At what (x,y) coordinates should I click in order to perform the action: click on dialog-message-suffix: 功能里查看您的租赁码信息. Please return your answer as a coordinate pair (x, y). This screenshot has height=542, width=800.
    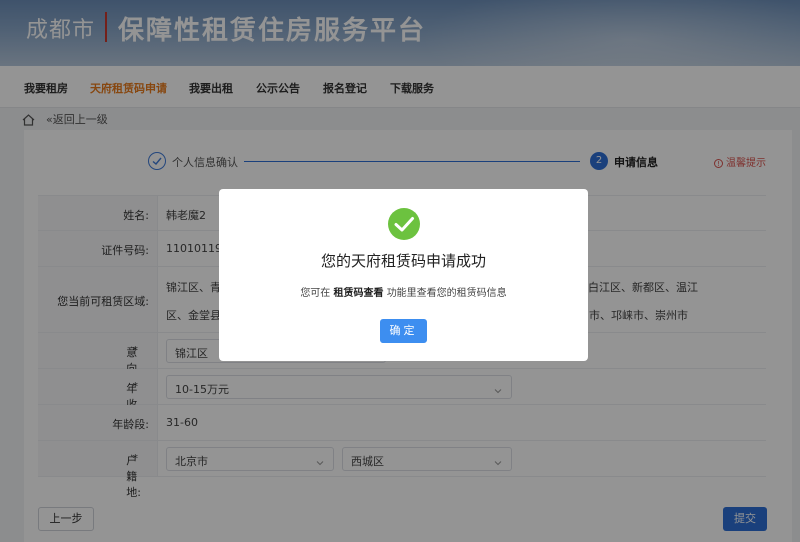
    Looking at the image, I should click on (446, 293).